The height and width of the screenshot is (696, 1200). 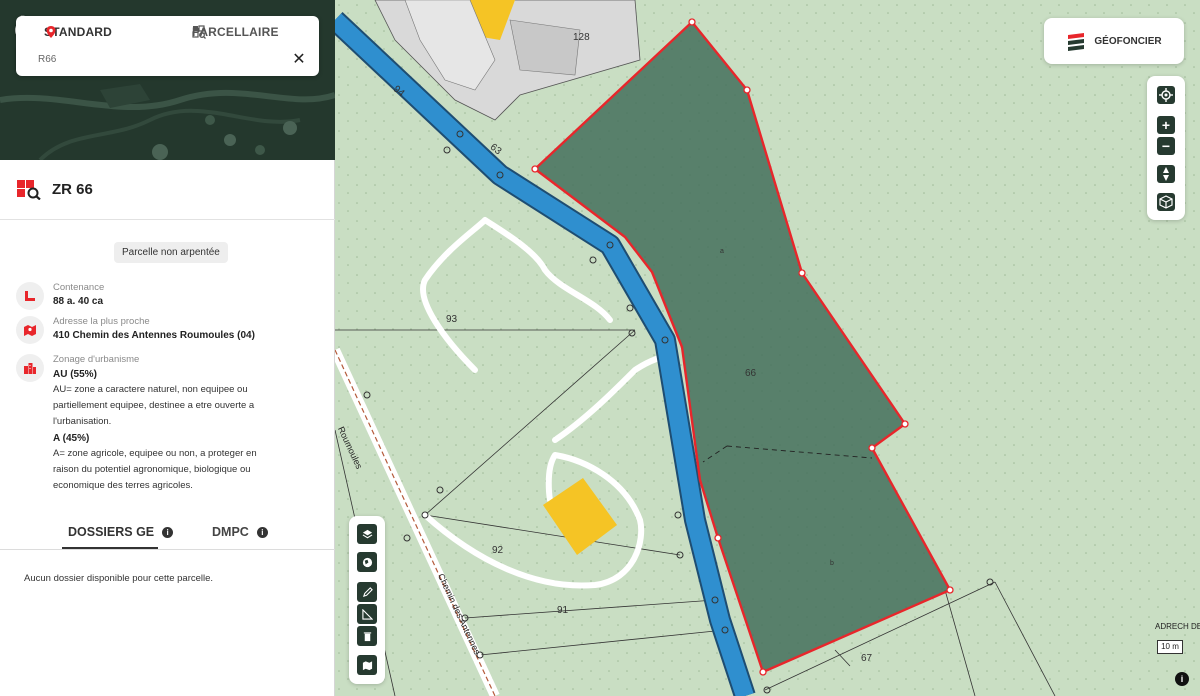 I want to click on close-icon: ✕, so click(x=299, y=59).